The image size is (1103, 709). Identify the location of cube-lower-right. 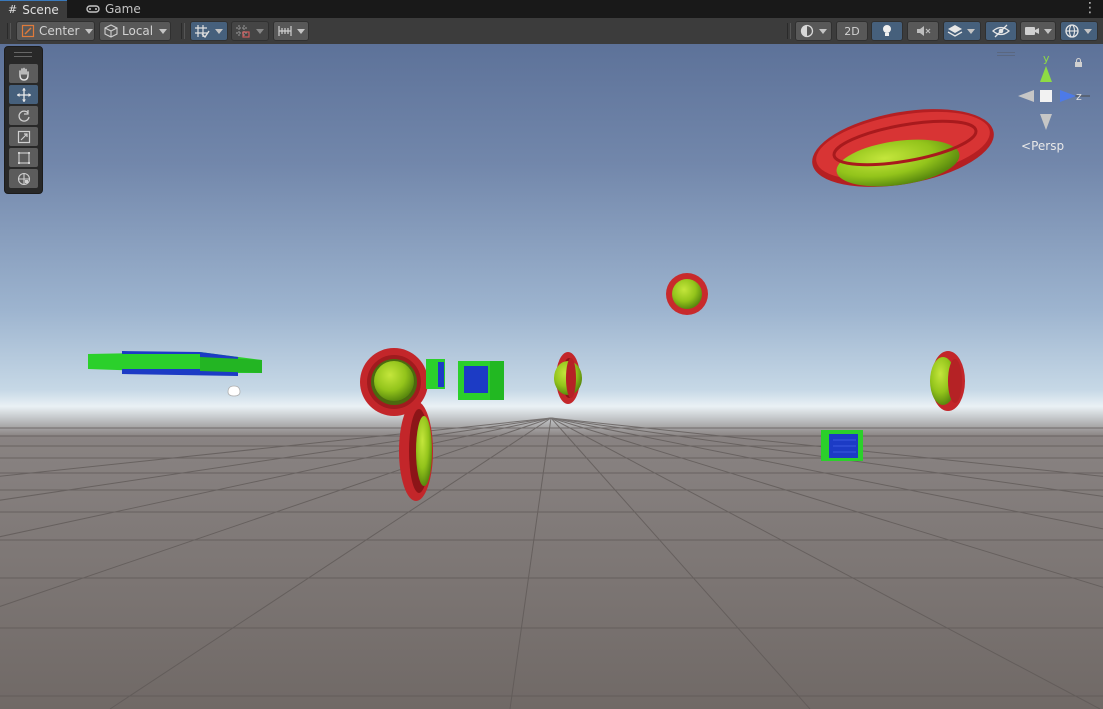
(842, 445).